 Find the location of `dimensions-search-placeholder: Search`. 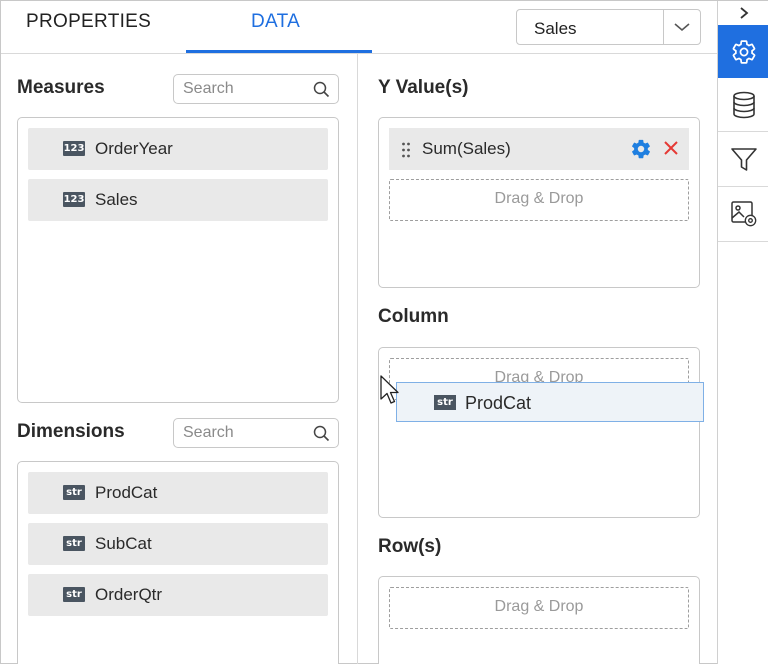

dimensions-search-placeholder: Search is located at coordinates (208, 432).